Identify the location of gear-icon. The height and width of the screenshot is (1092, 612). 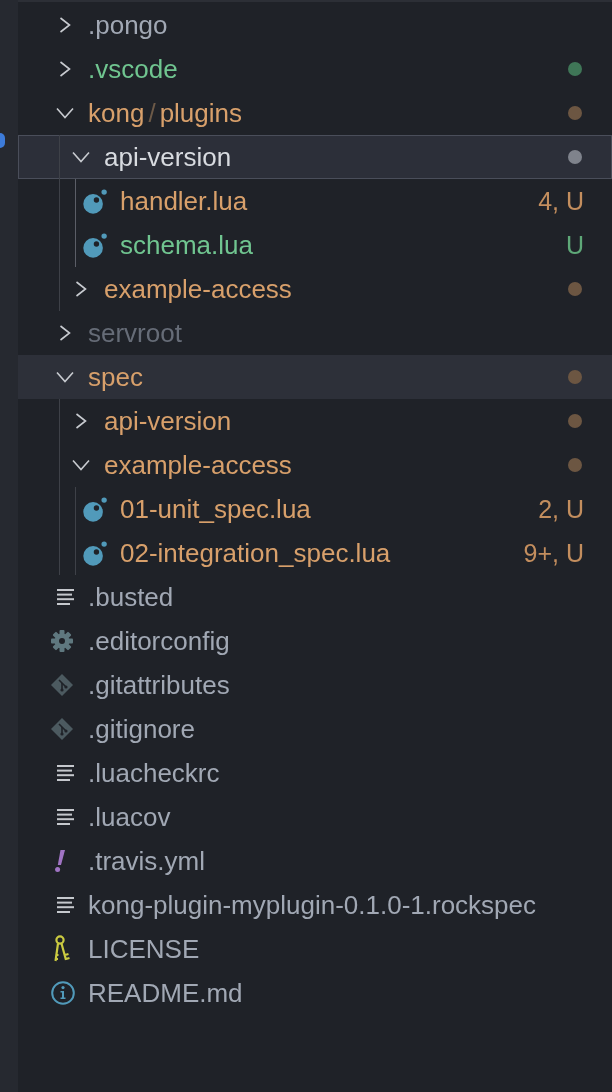
(62, 641).